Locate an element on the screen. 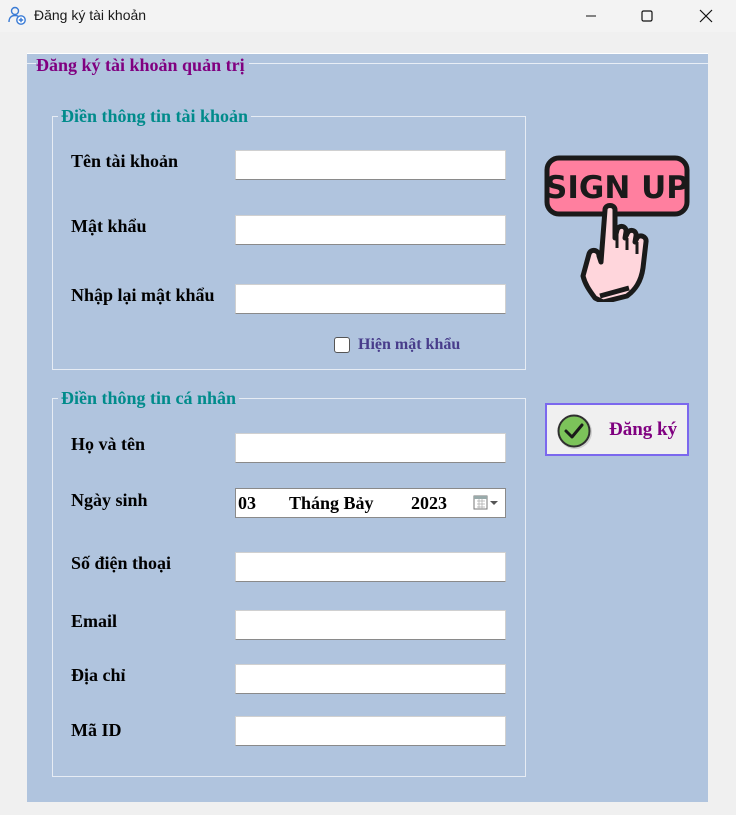  id-input is located at coordinates (370, 731).